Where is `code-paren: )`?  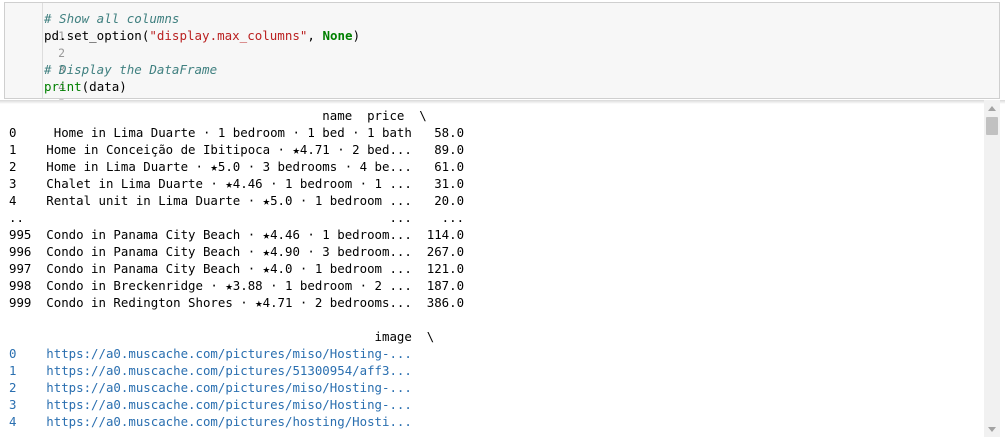 code-paren: ) is located at coordinates (356, 35).